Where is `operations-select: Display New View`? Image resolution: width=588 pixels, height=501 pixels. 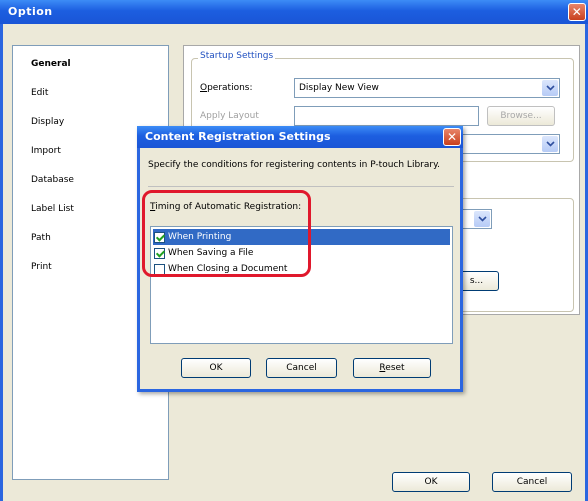
operations-select: Display New View is located at coordinates (427, 88).